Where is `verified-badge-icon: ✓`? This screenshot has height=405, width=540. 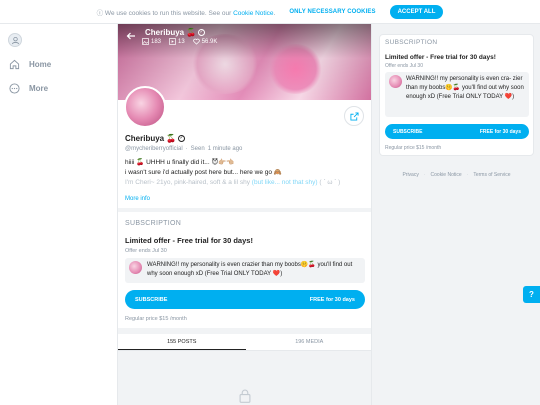 verified-badge-icon: ✓ is located at coordinates (182, 138).